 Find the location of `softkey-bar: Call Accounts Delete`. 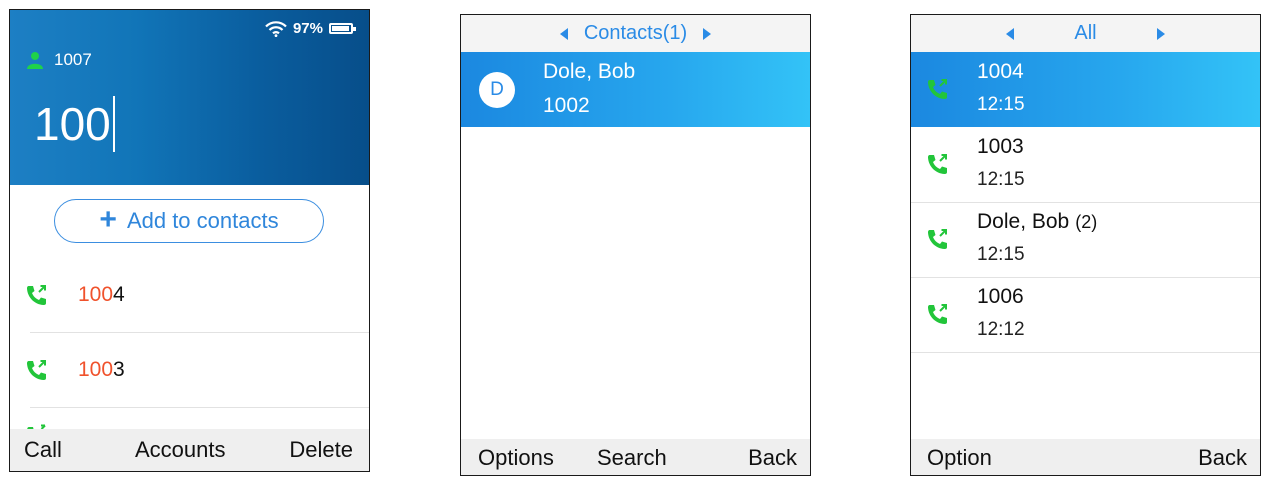

softkey-bar: Call Accounts Delete is located at coordinates (189, 450).